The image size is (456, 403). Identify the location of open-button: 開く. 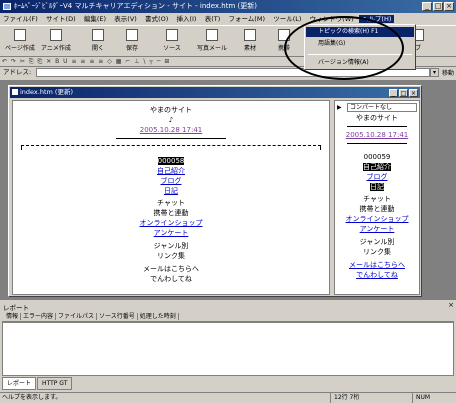
(98, 40).